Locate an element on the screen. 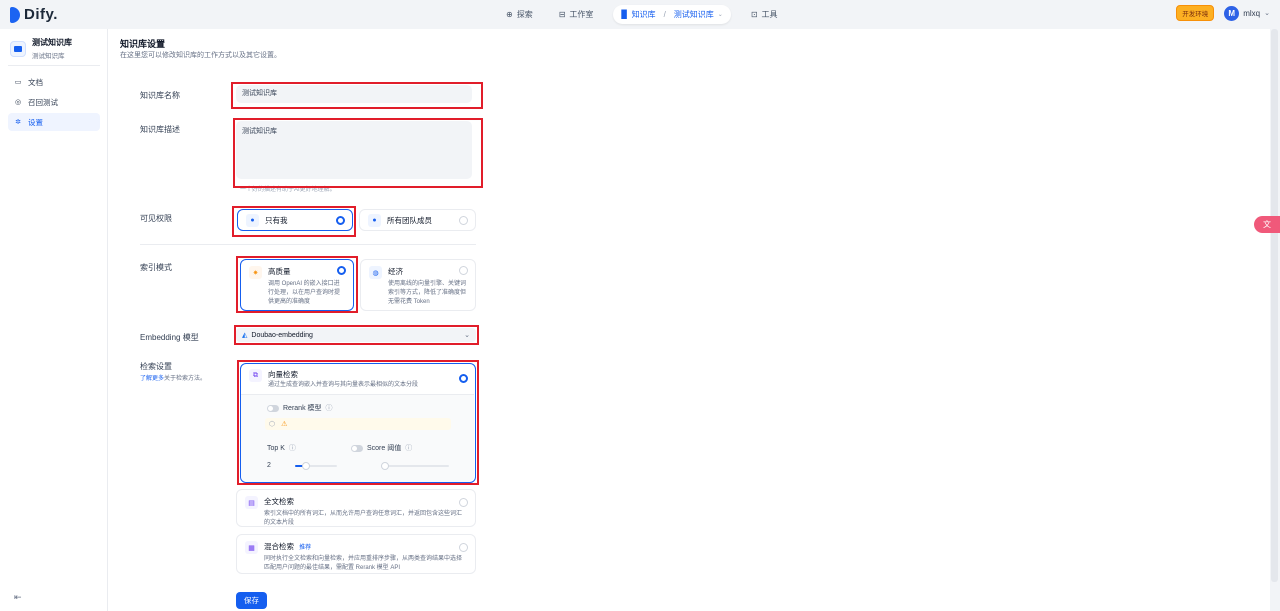 This screenshot has width=1280, height=611. index-eco-radio is located at coordinates (463, 270).